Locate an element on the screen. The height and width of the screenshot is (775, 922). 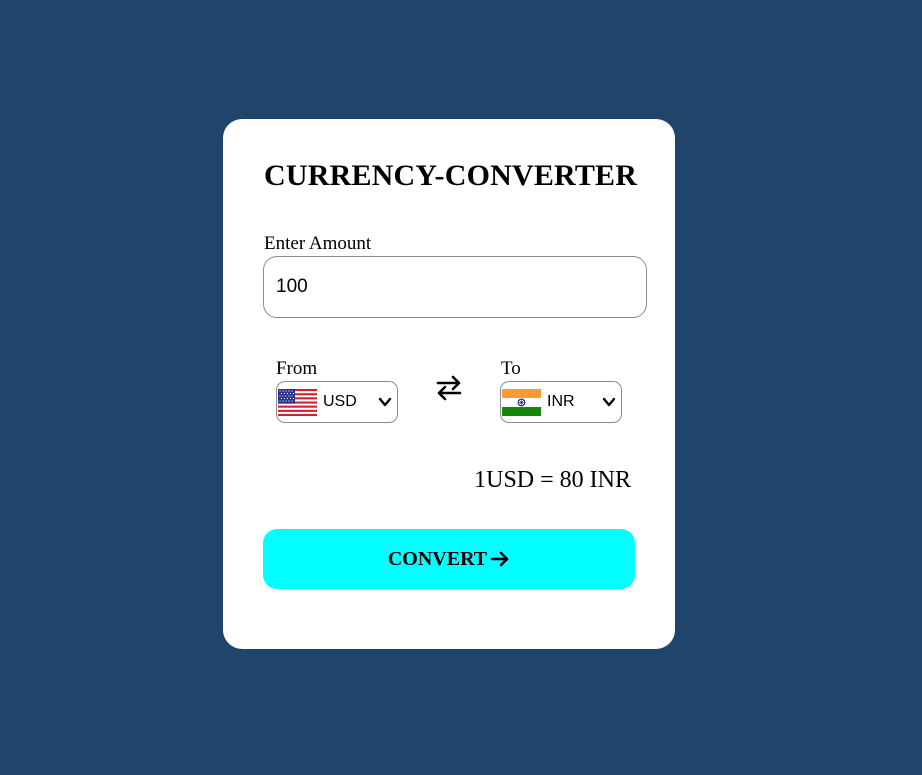
to-currency-code: INR is located at coordinates (561, 401).